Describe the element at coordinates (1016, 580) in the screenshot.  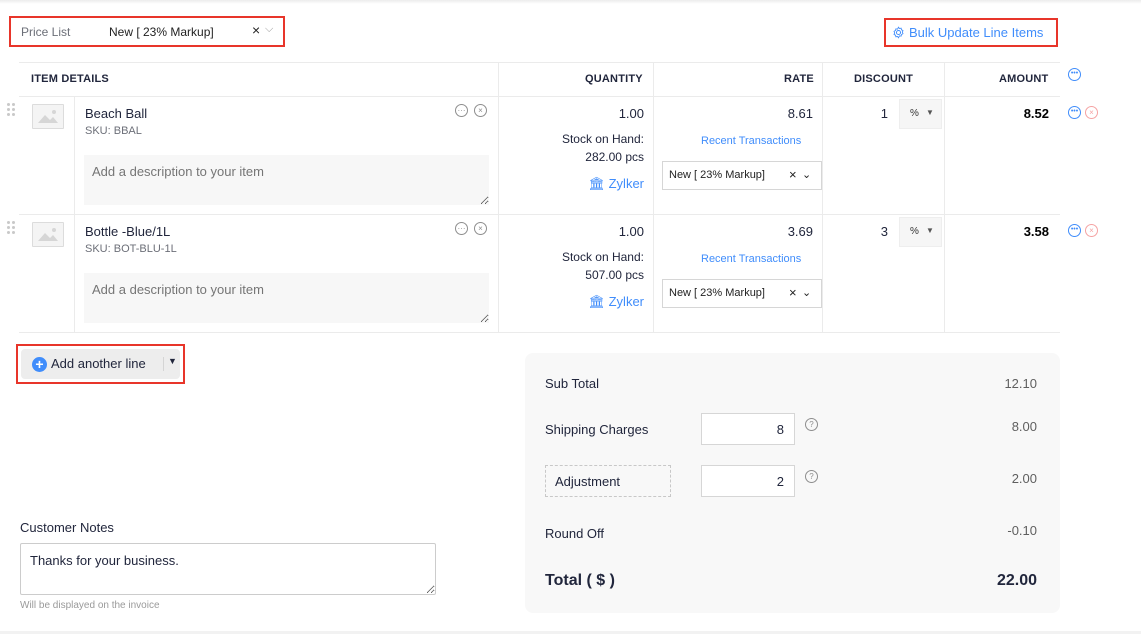
I see `total-value: 22.00` at that location.